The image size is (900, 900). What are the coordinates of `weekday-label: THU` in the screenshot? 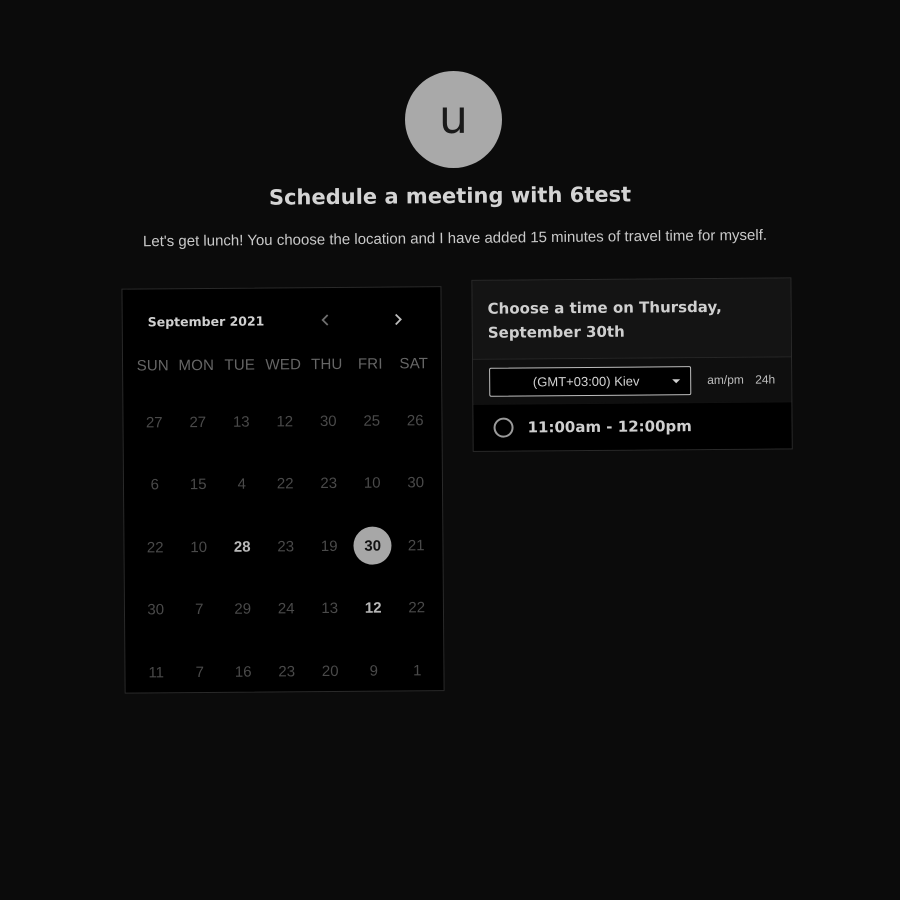 It's located at (327, 364).